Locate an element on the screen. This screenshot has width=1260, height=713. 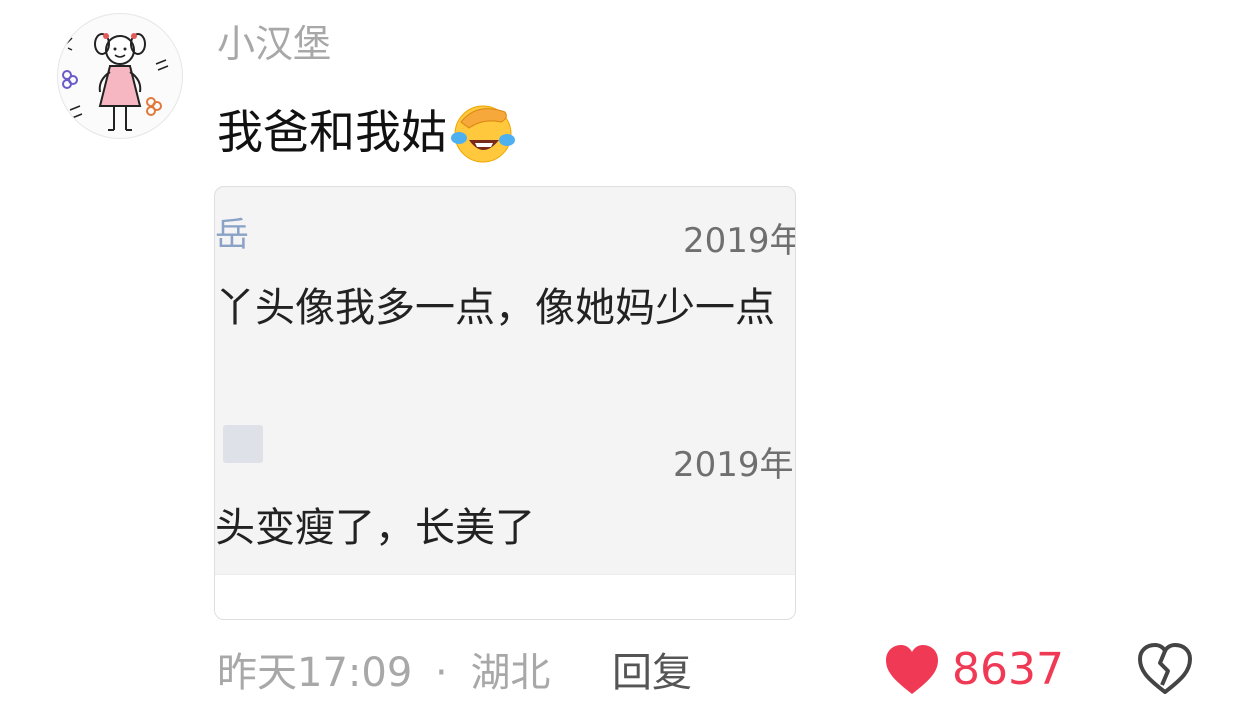
comment-text: 我爸和我姑 is located at coordinates (368, 132).